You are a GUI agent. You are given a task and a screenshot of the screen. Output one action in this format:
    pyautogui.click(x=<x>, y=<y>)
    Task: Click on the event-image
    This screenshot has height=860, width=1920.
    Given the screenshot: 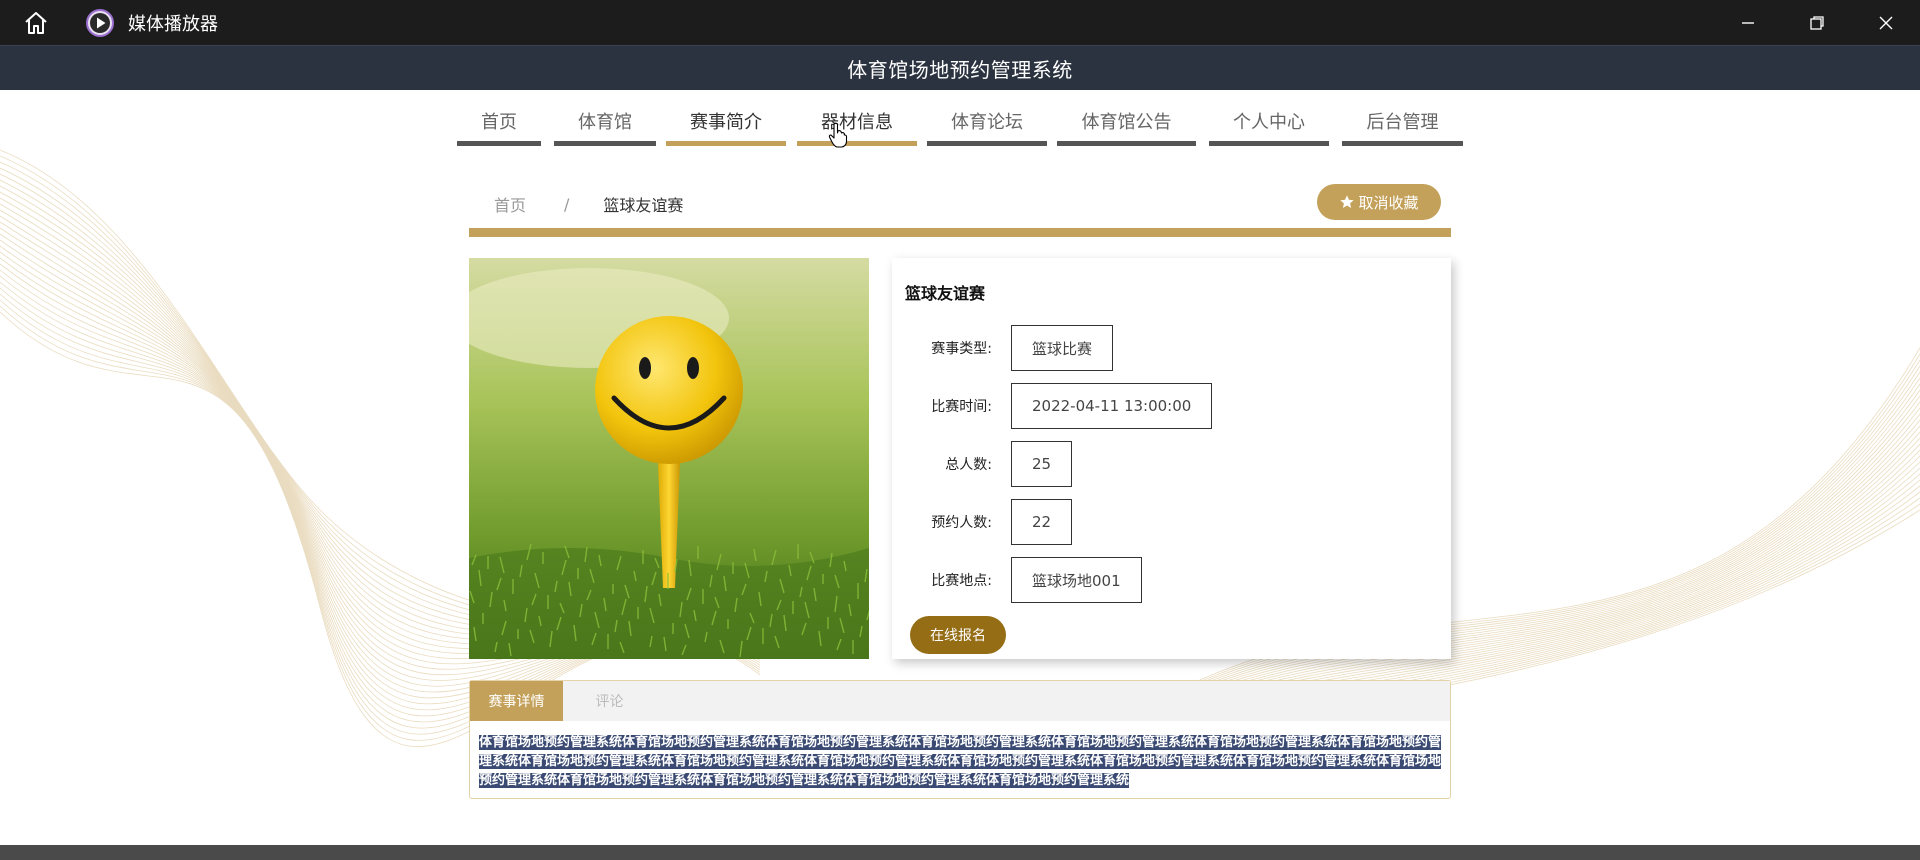 What is the action you would take?
    pyautogui.click(x=669, y=458)
    